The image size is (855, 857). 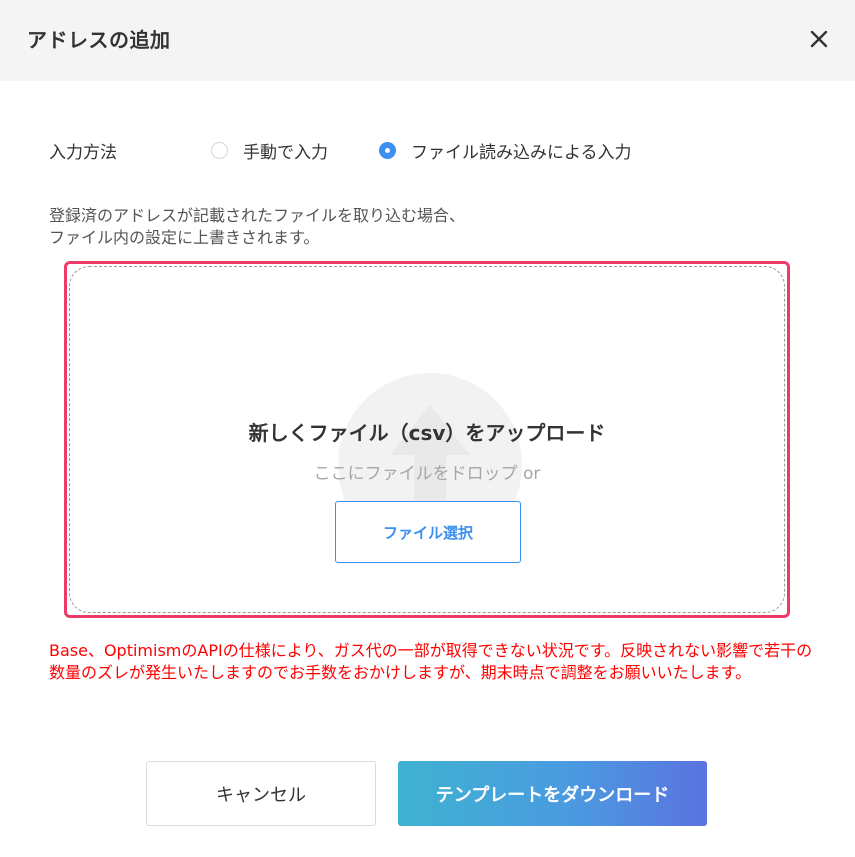 What do you see at coordinates (427, 433) in the screenshot?
I see `upload-title: 新しくファイル（csv）をアップロード` at bounding box center [427, 433].